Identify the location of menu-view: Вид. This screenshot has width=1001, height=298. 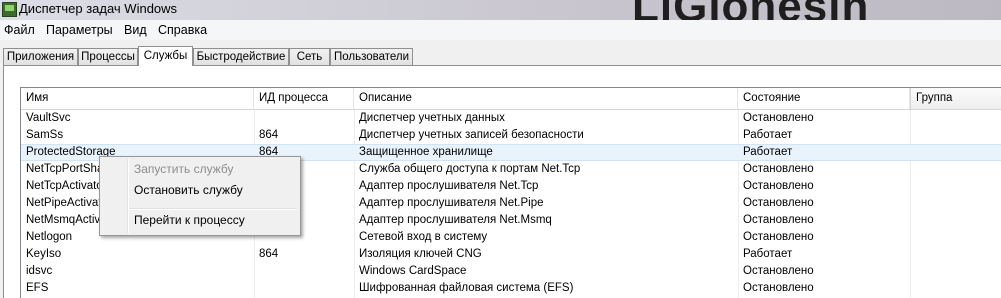
(135, 30).